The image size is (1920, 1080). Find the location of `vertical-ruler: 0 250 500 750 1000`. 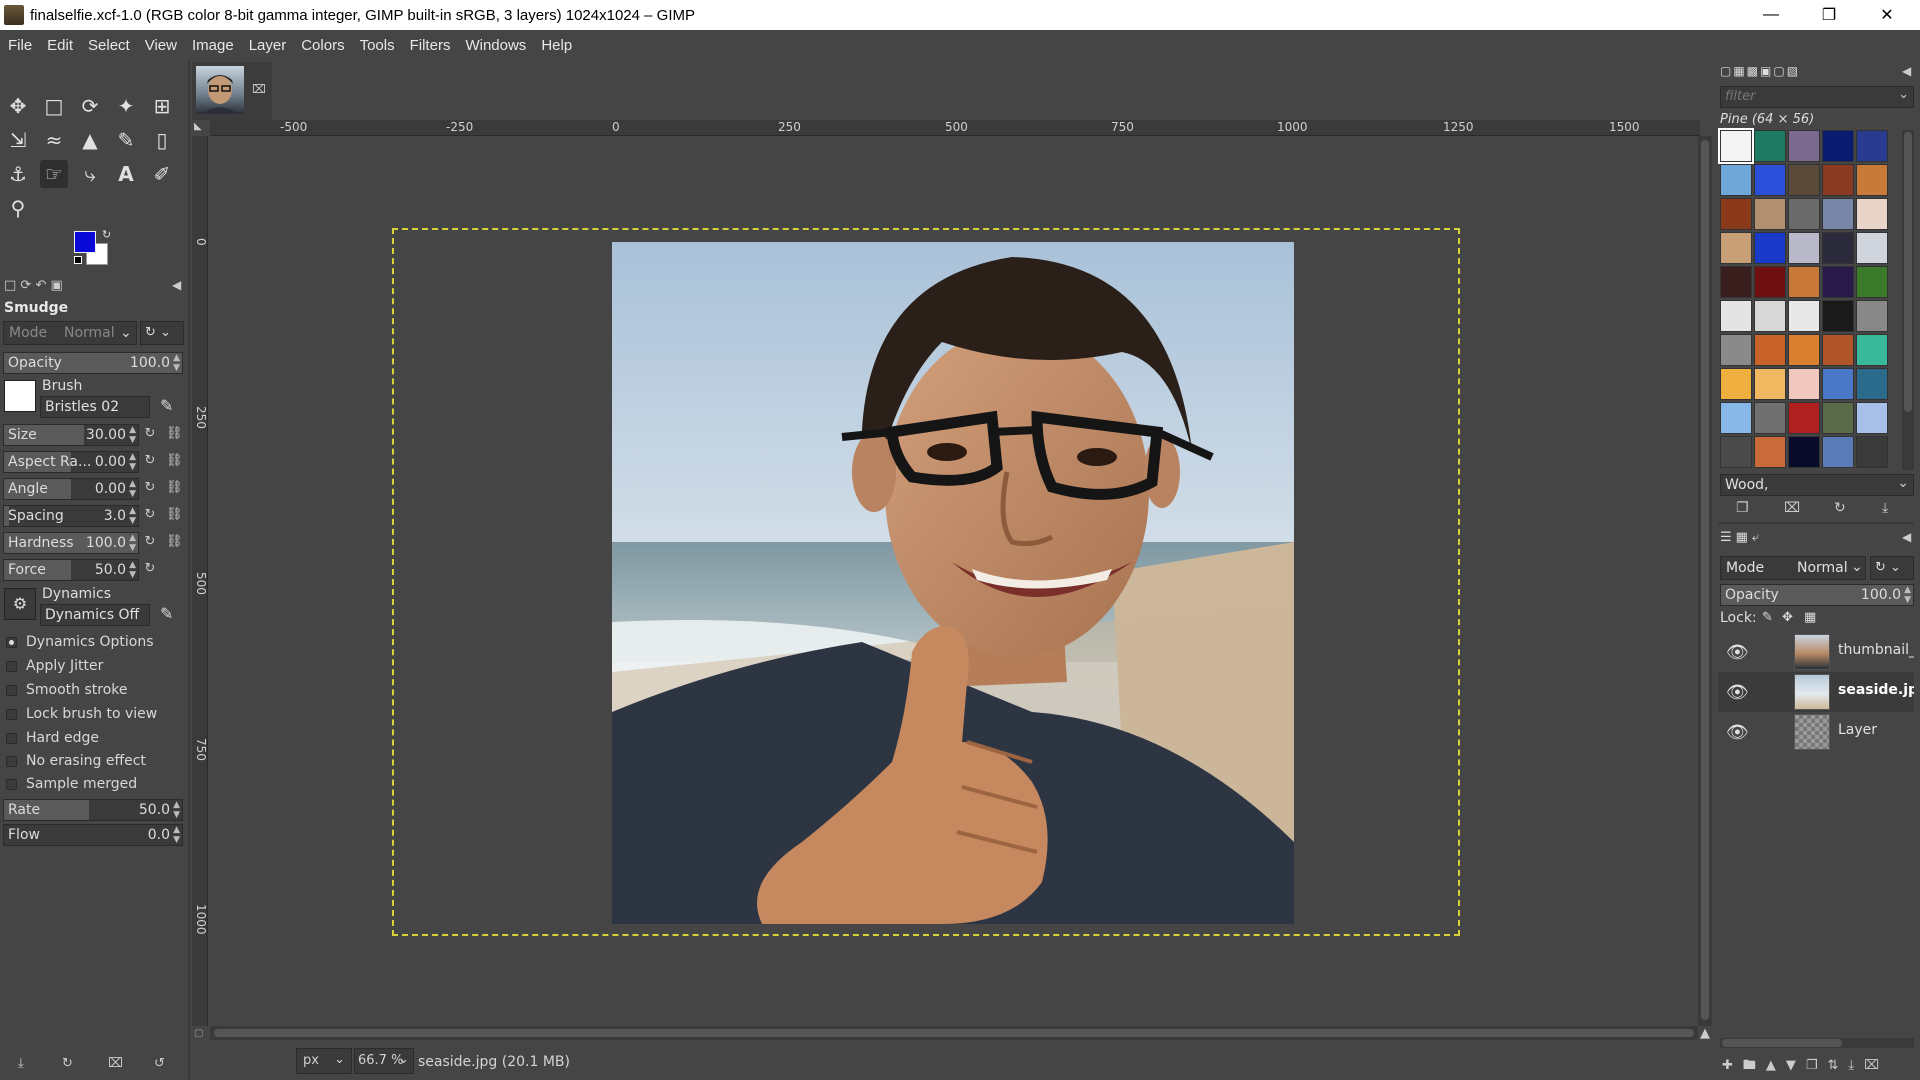

vertical-ruler: 0 250 500 750 1000 is located at coordinates (200, 581).